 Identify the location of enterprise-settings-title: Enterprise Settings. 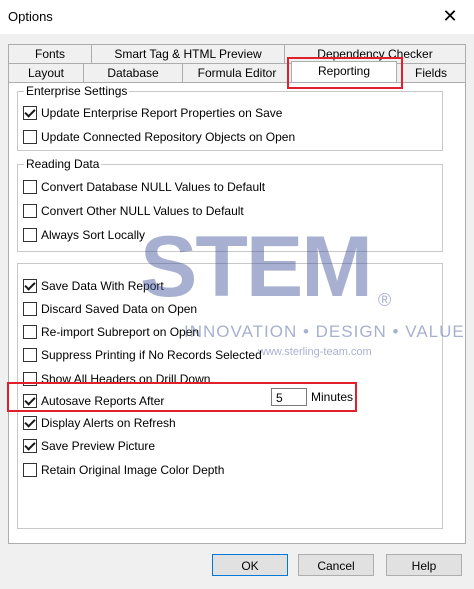
(77, 91).